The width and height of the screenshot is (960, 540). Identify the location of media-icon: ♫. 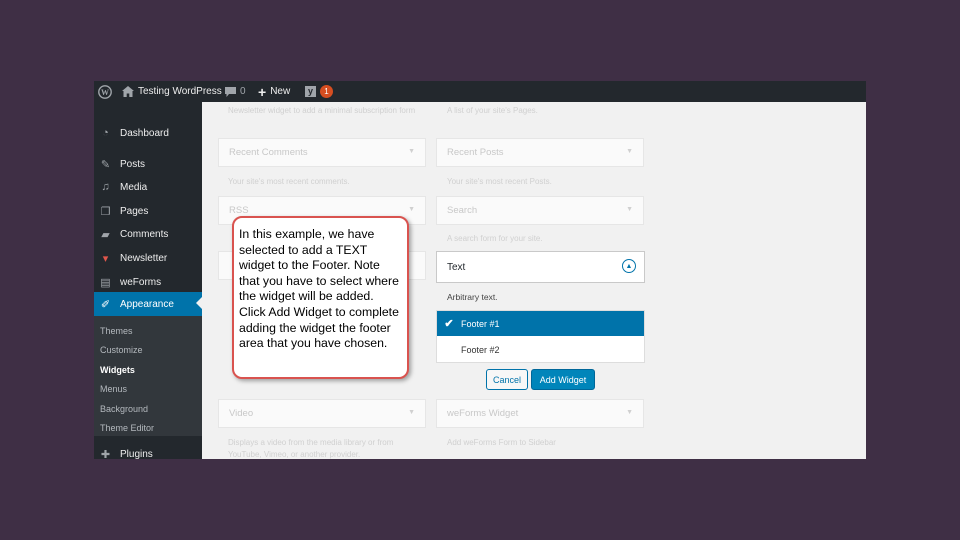
(105, 187).